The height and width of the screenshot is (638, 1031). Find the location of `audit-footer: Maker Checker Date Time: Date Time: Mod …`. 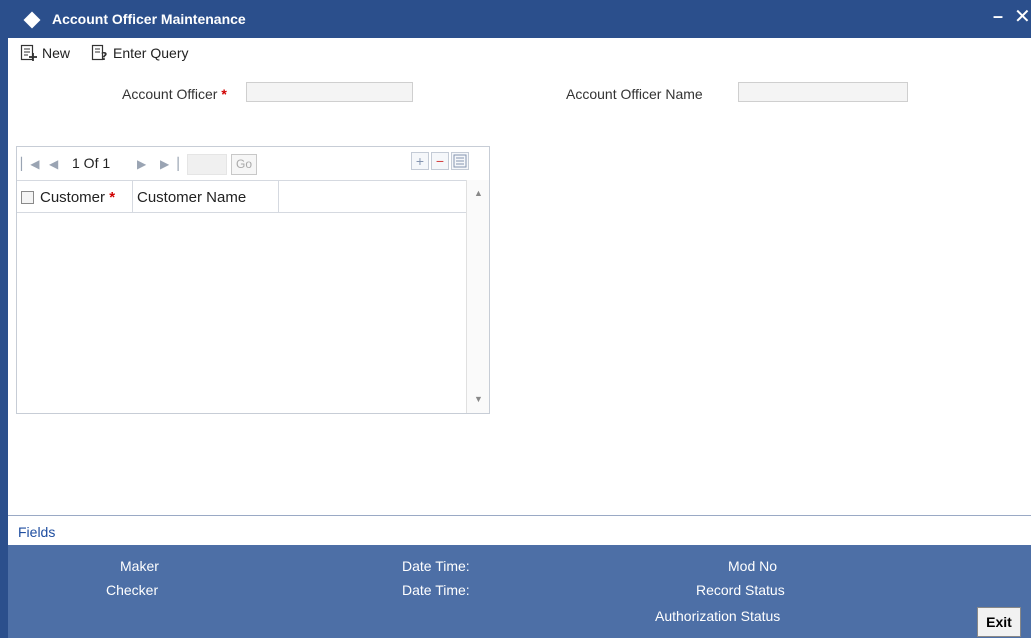

audit-footer: Maker Checker Date Time: Date Time: Mod … is located at coordinates (519, 591).